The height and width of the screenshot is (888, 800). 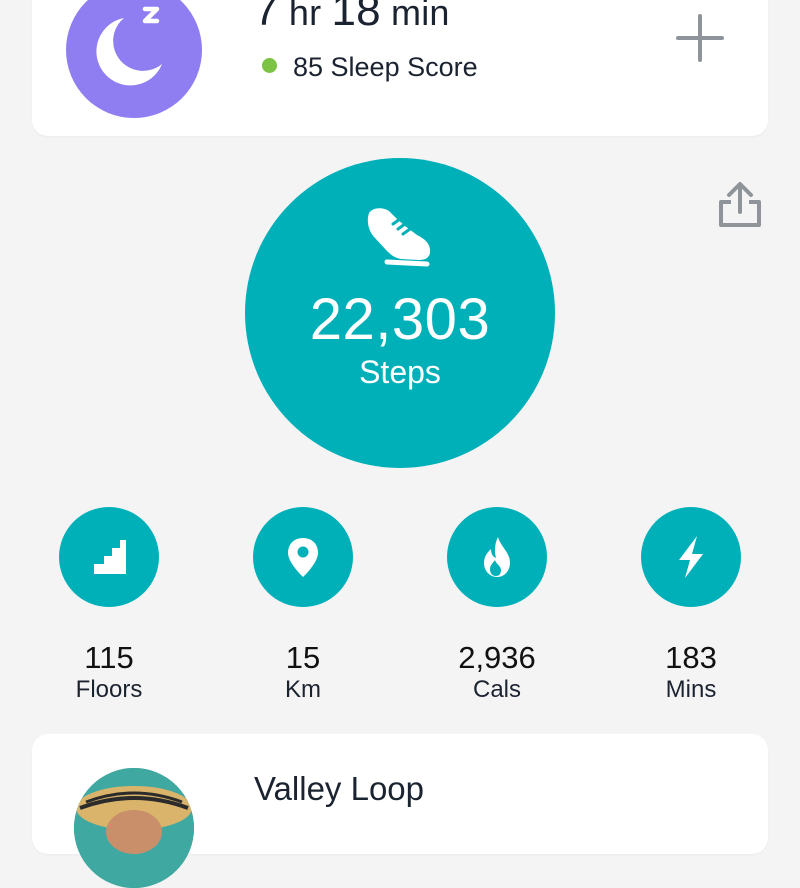 What do you see at coordinates (399, 237) in the screenshot?
I see `shoe-icon` at bounding box center [399, 237].